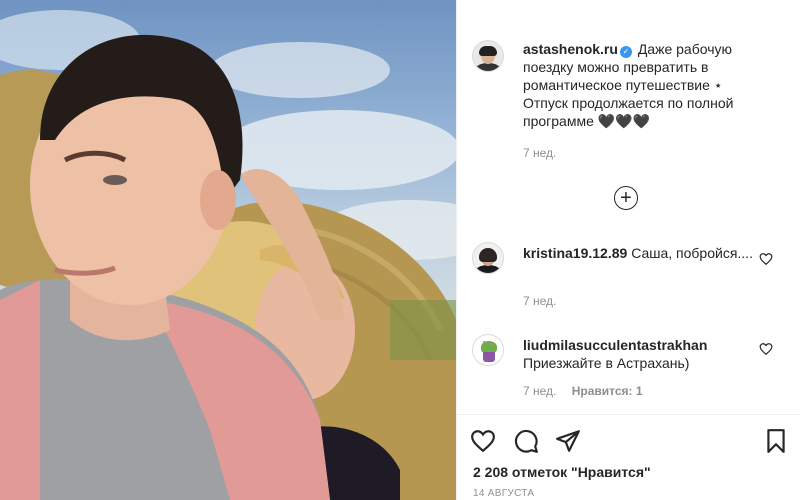 The image size is (800, 500). What do you see at coordinates (628, 441) in the screenshot?
I see `post-actions-bar` at bounding box center [628, 441].